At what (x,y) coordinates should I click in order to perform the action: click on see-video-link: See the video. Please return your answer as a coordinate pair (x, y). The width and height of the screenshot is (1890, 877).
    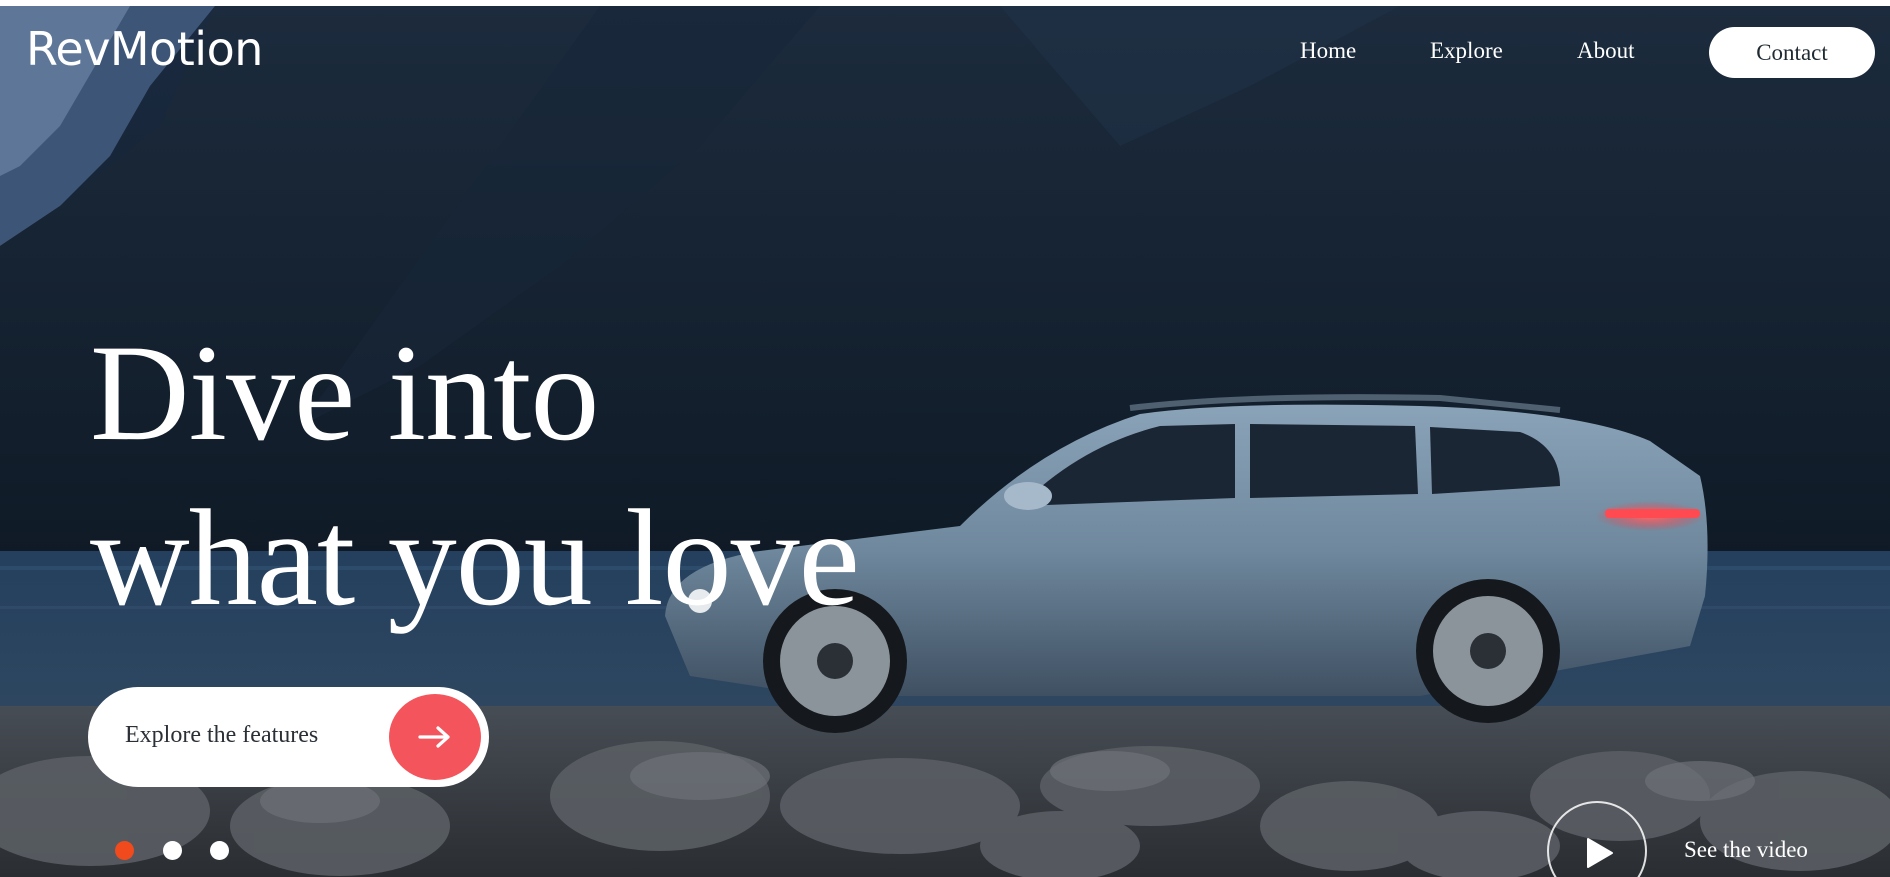
    Looking at the image, I should click on (1746, 850).